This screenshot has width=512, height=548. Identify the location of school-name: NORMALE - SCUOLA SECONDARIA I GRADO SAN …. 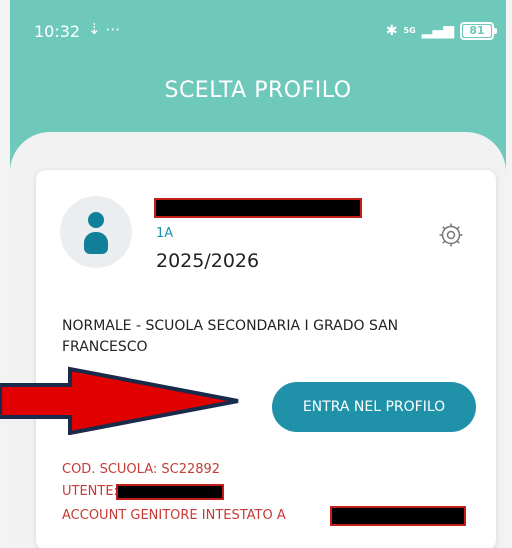
(230, 336).